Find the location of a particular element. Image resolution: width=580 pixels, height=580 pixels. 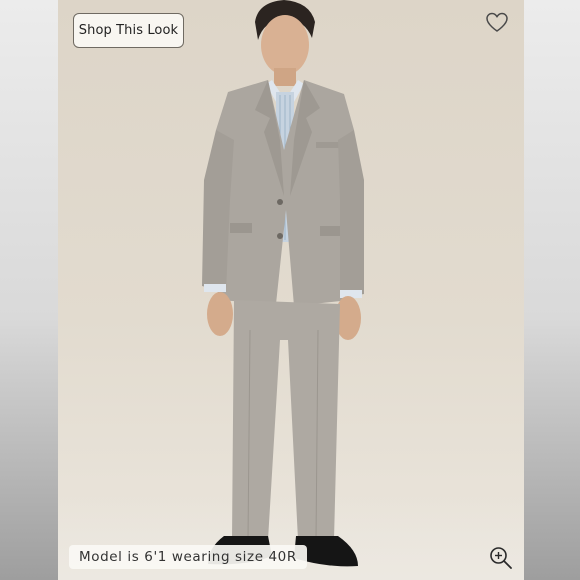

zoom-in-icon is located at coordinates (501, 558).